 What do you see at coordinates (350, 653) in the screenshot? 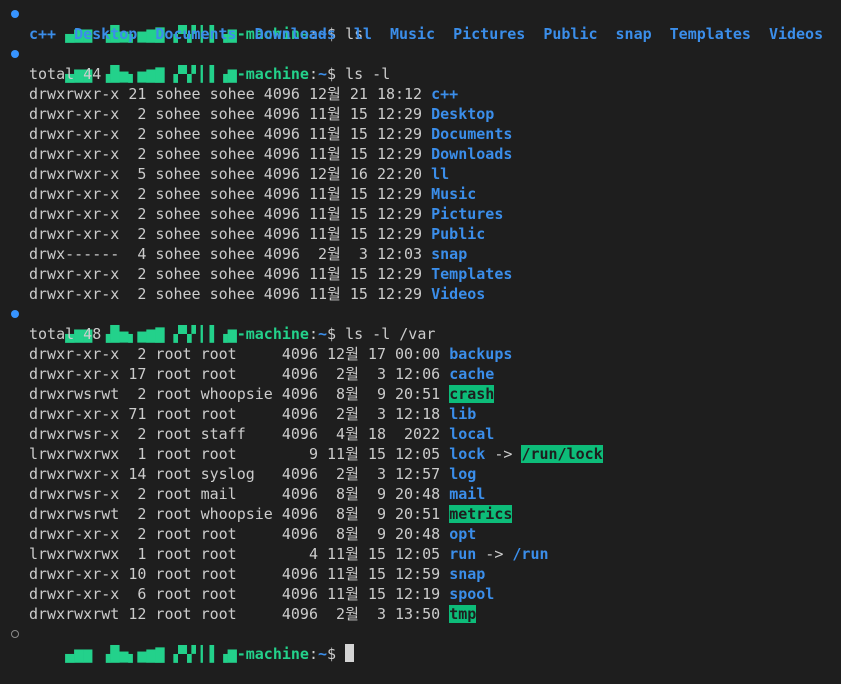
I see `text-cursor` at bounding box center [350, 653].